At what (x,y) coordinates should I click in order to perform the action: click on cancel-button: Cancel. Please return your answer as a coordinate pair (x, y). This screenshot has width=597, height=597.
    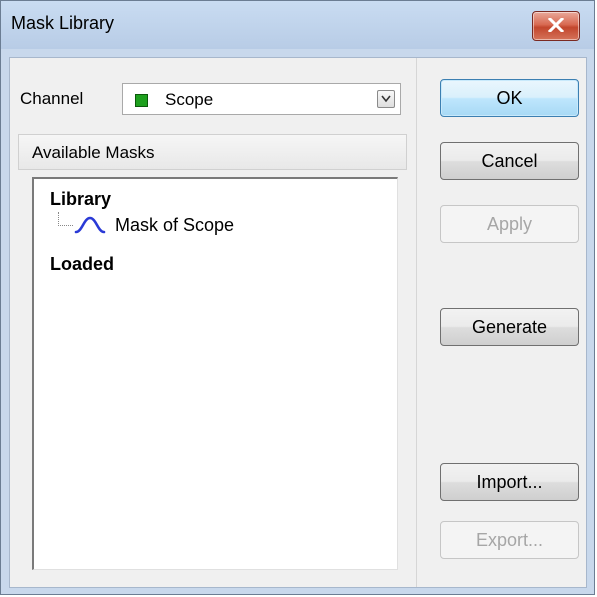
    Looking at the image, I should click on (509, 161).